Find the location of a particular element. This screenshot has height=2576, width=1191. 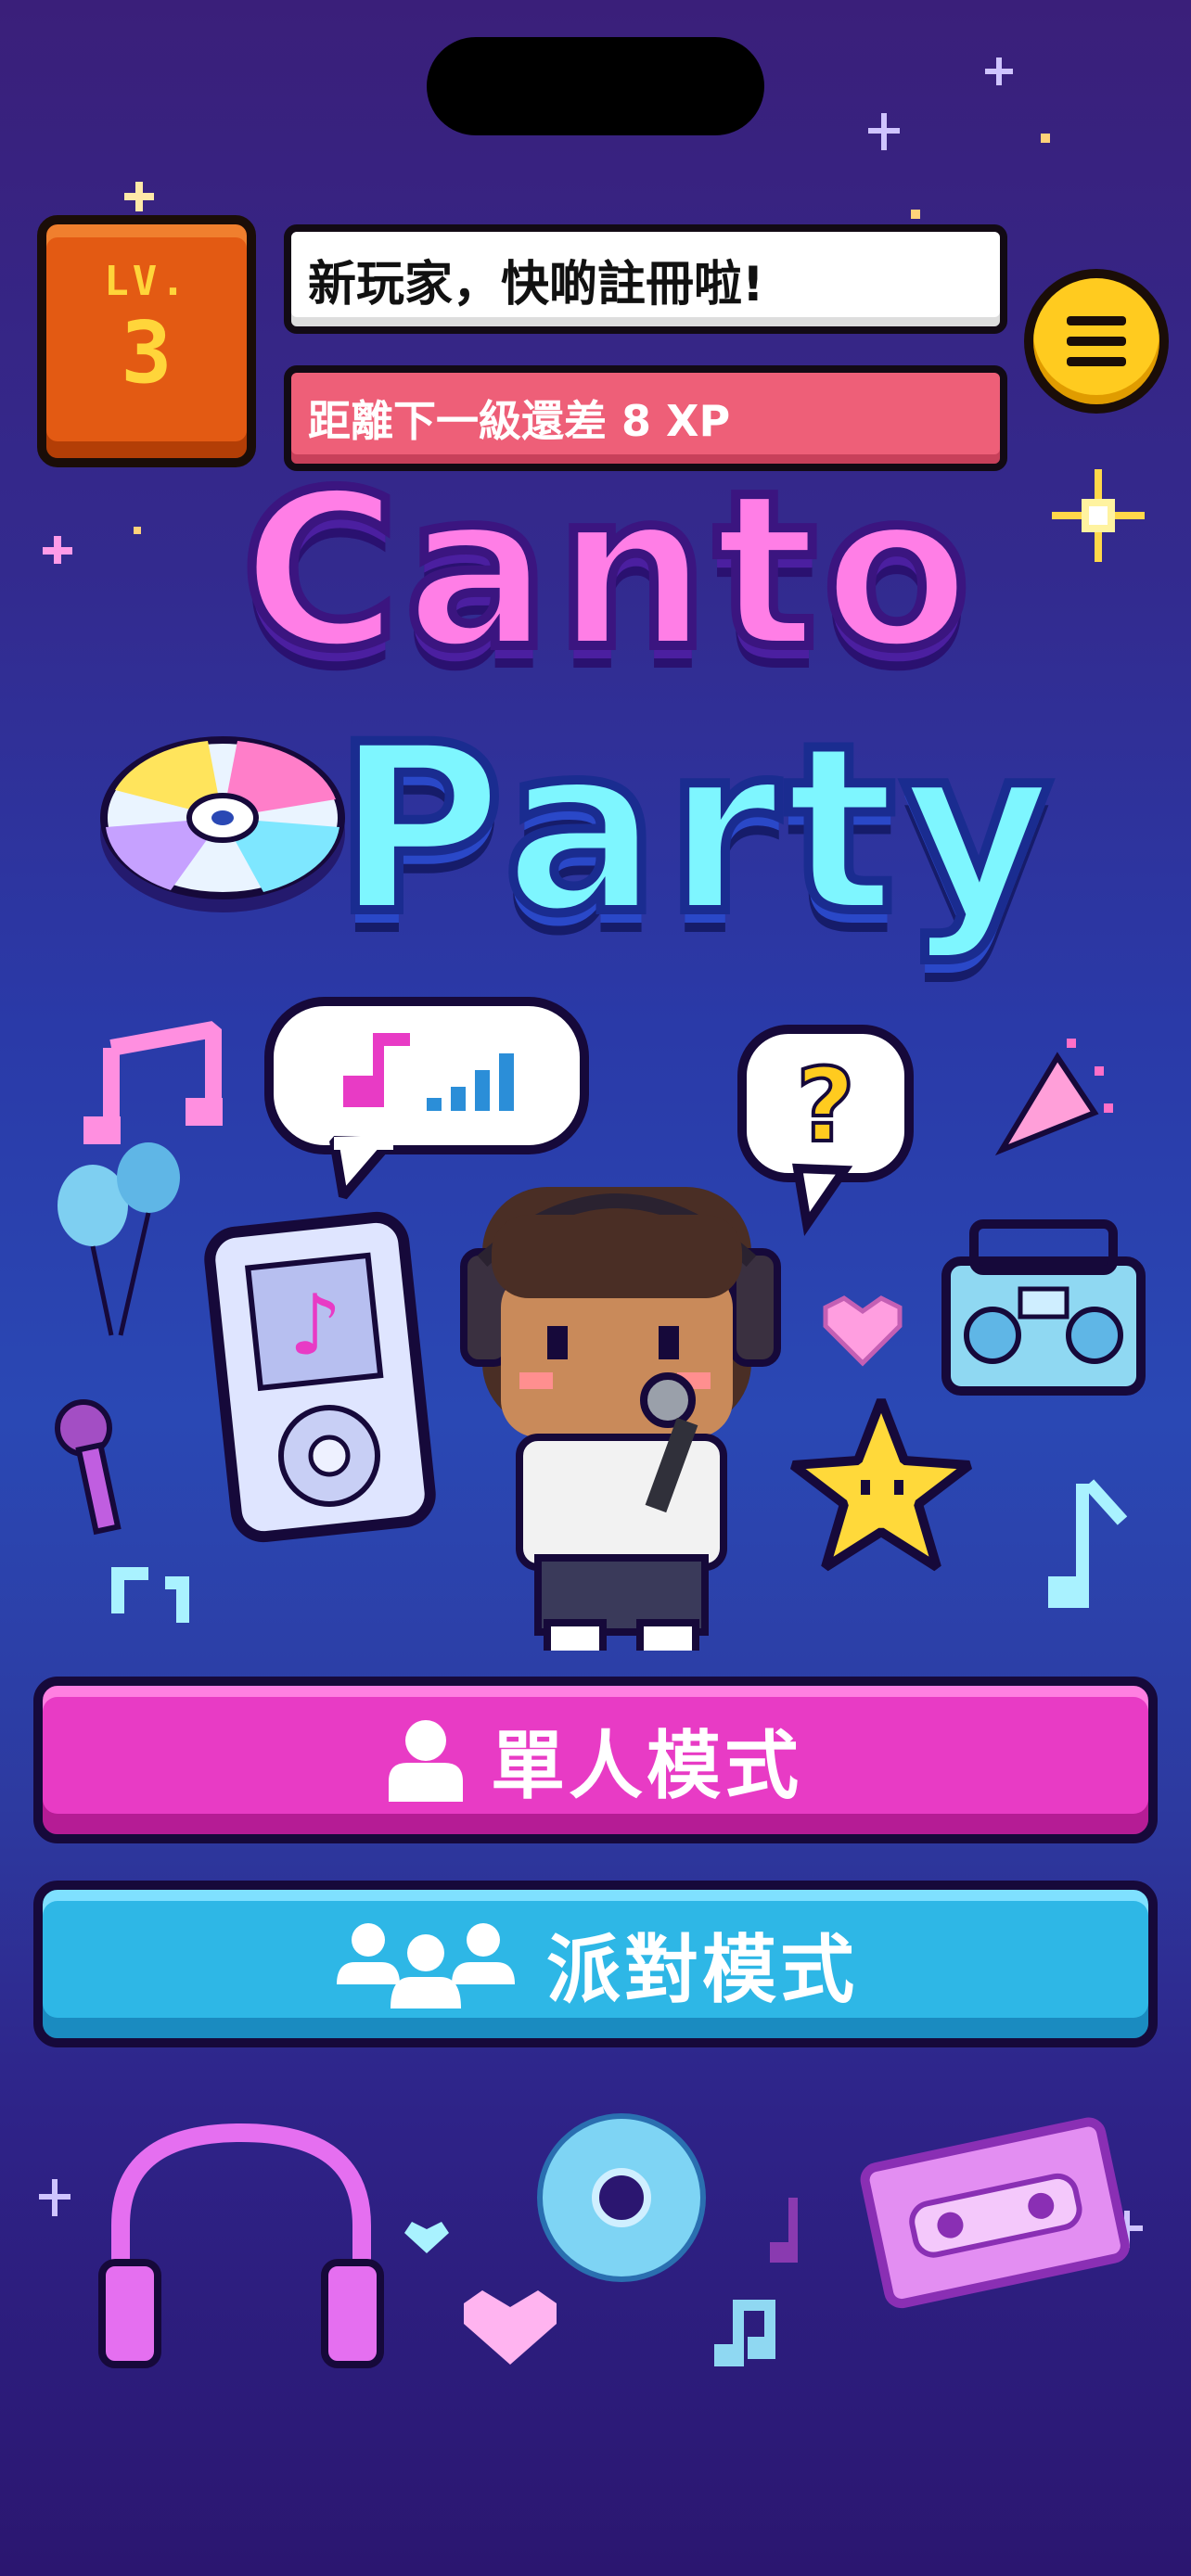

level-value: 3 is located at coordinates (147, 353).